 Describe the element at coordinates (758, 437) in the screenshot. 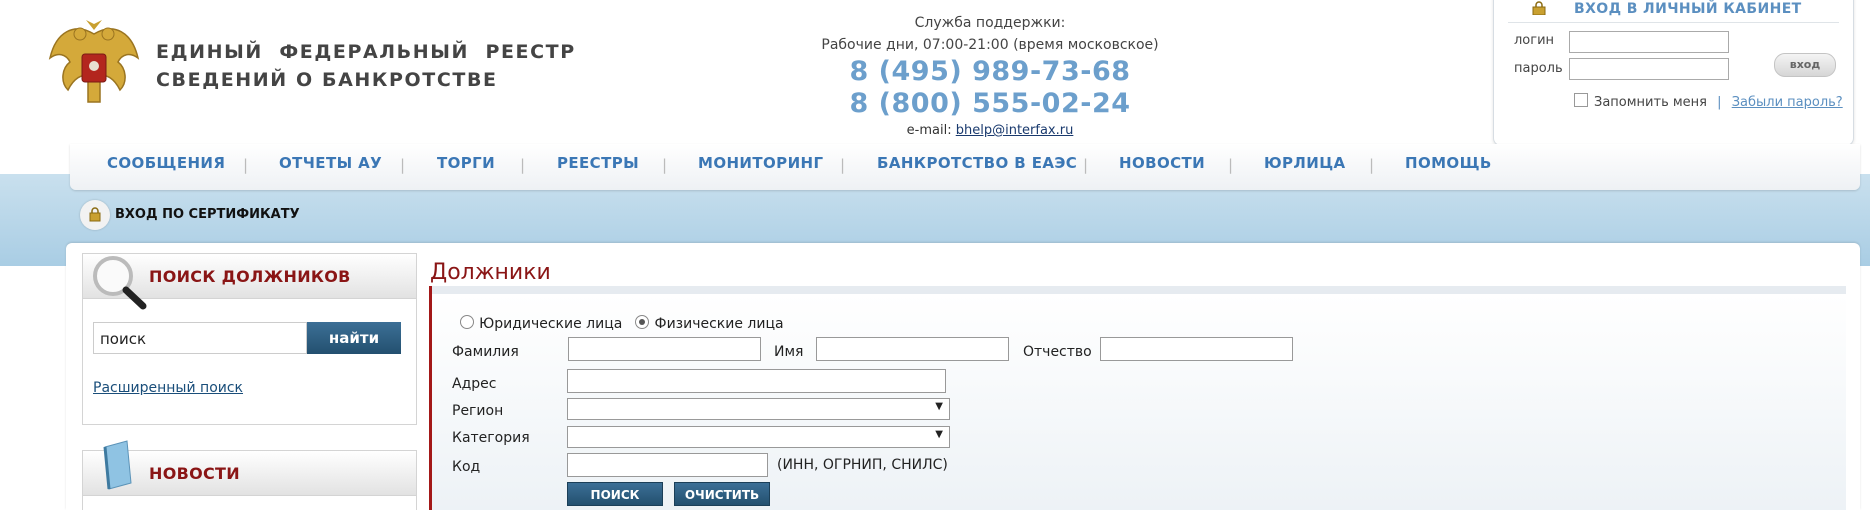

I see `category-select: ▼` at that location.